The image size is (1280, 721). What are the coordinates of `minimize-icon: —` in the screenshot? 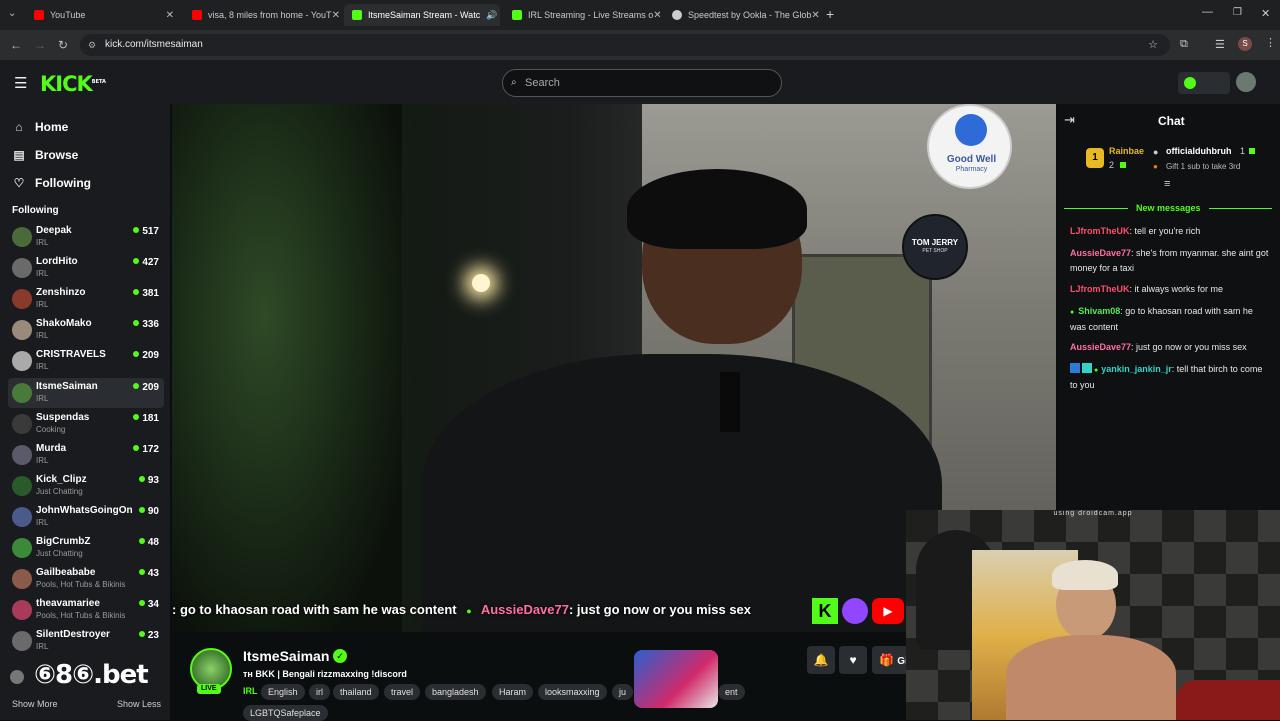 It's located at (1207, 12).